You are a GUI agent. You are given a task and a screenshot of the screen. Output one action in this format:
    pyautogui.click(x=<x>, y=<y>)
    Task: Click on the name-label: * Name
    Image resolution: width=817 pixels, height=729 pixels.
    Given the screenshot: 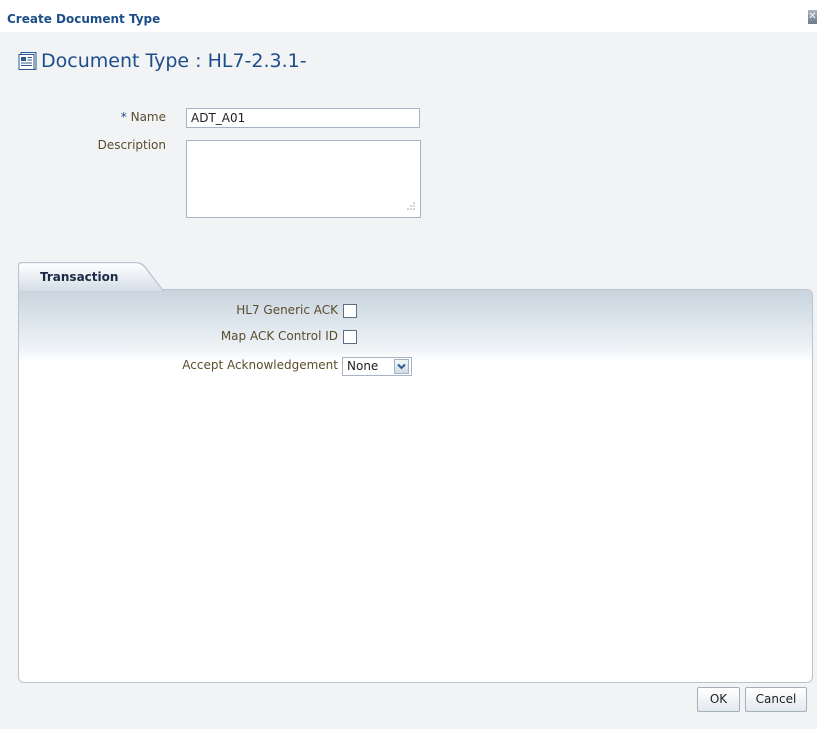 What is the action you would take?
    pyautogui.click(x=133, y=117)
    